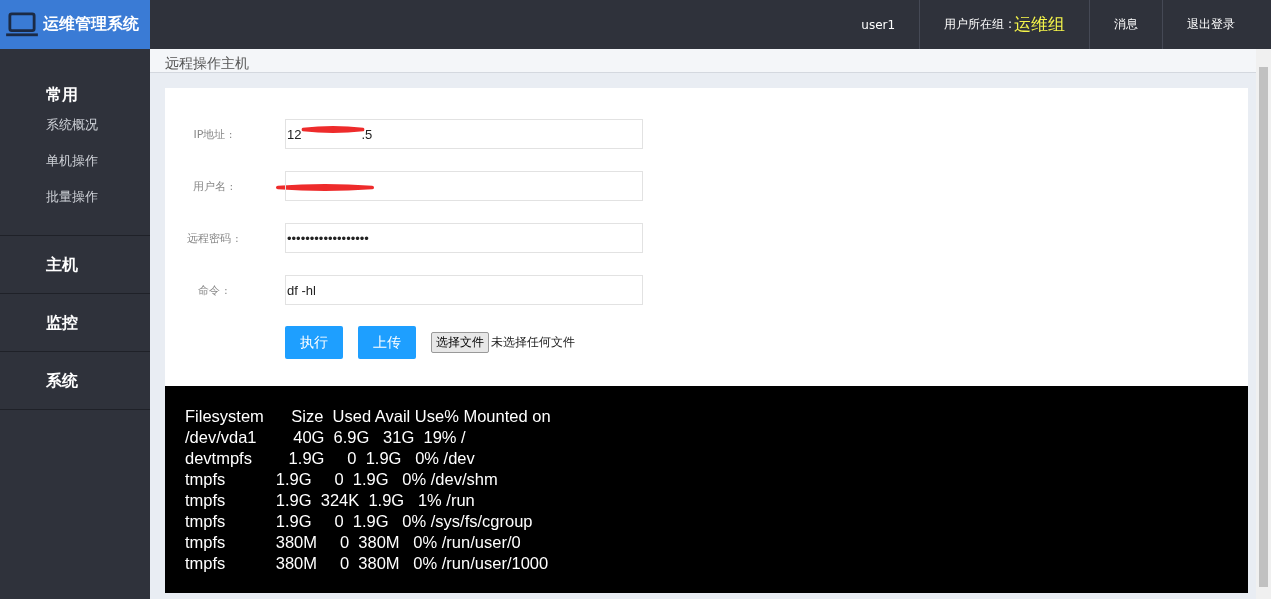 The height and width of the screenshot is (599, 1271). Describe the element at coordinates (359, 521) in the screenshot. I see `terminal-line: tmpfs 1.9G 0 1.9G 0% /sys/fs/cgroup` at that location.